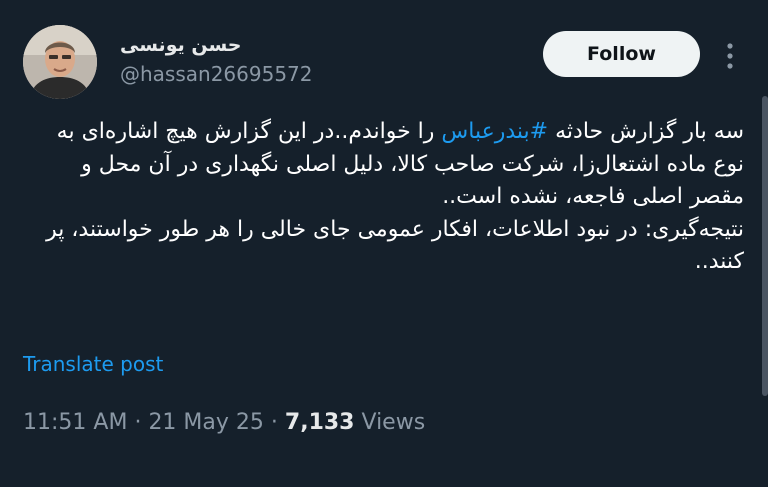 The width and height of the screenshot is (768, 487). I want to click on scrollbar, so click(765, 246).